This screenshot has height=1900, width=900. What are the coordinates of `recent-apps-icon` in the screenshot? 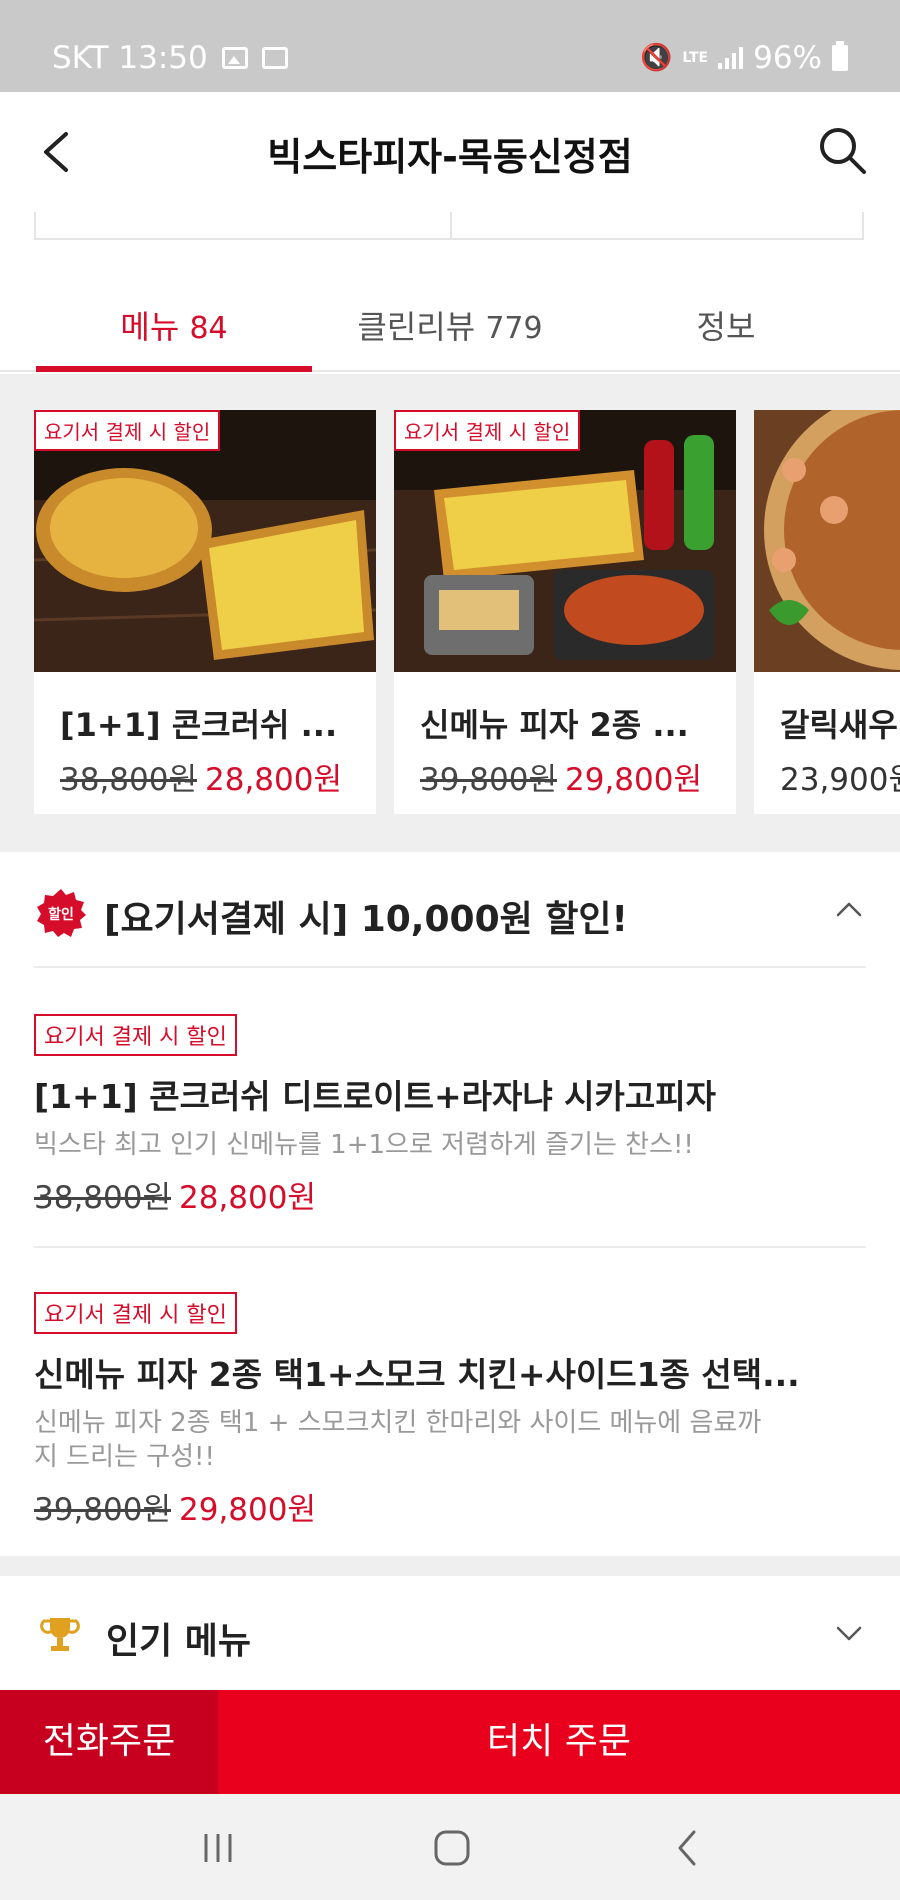 It's located at (218, 1848).